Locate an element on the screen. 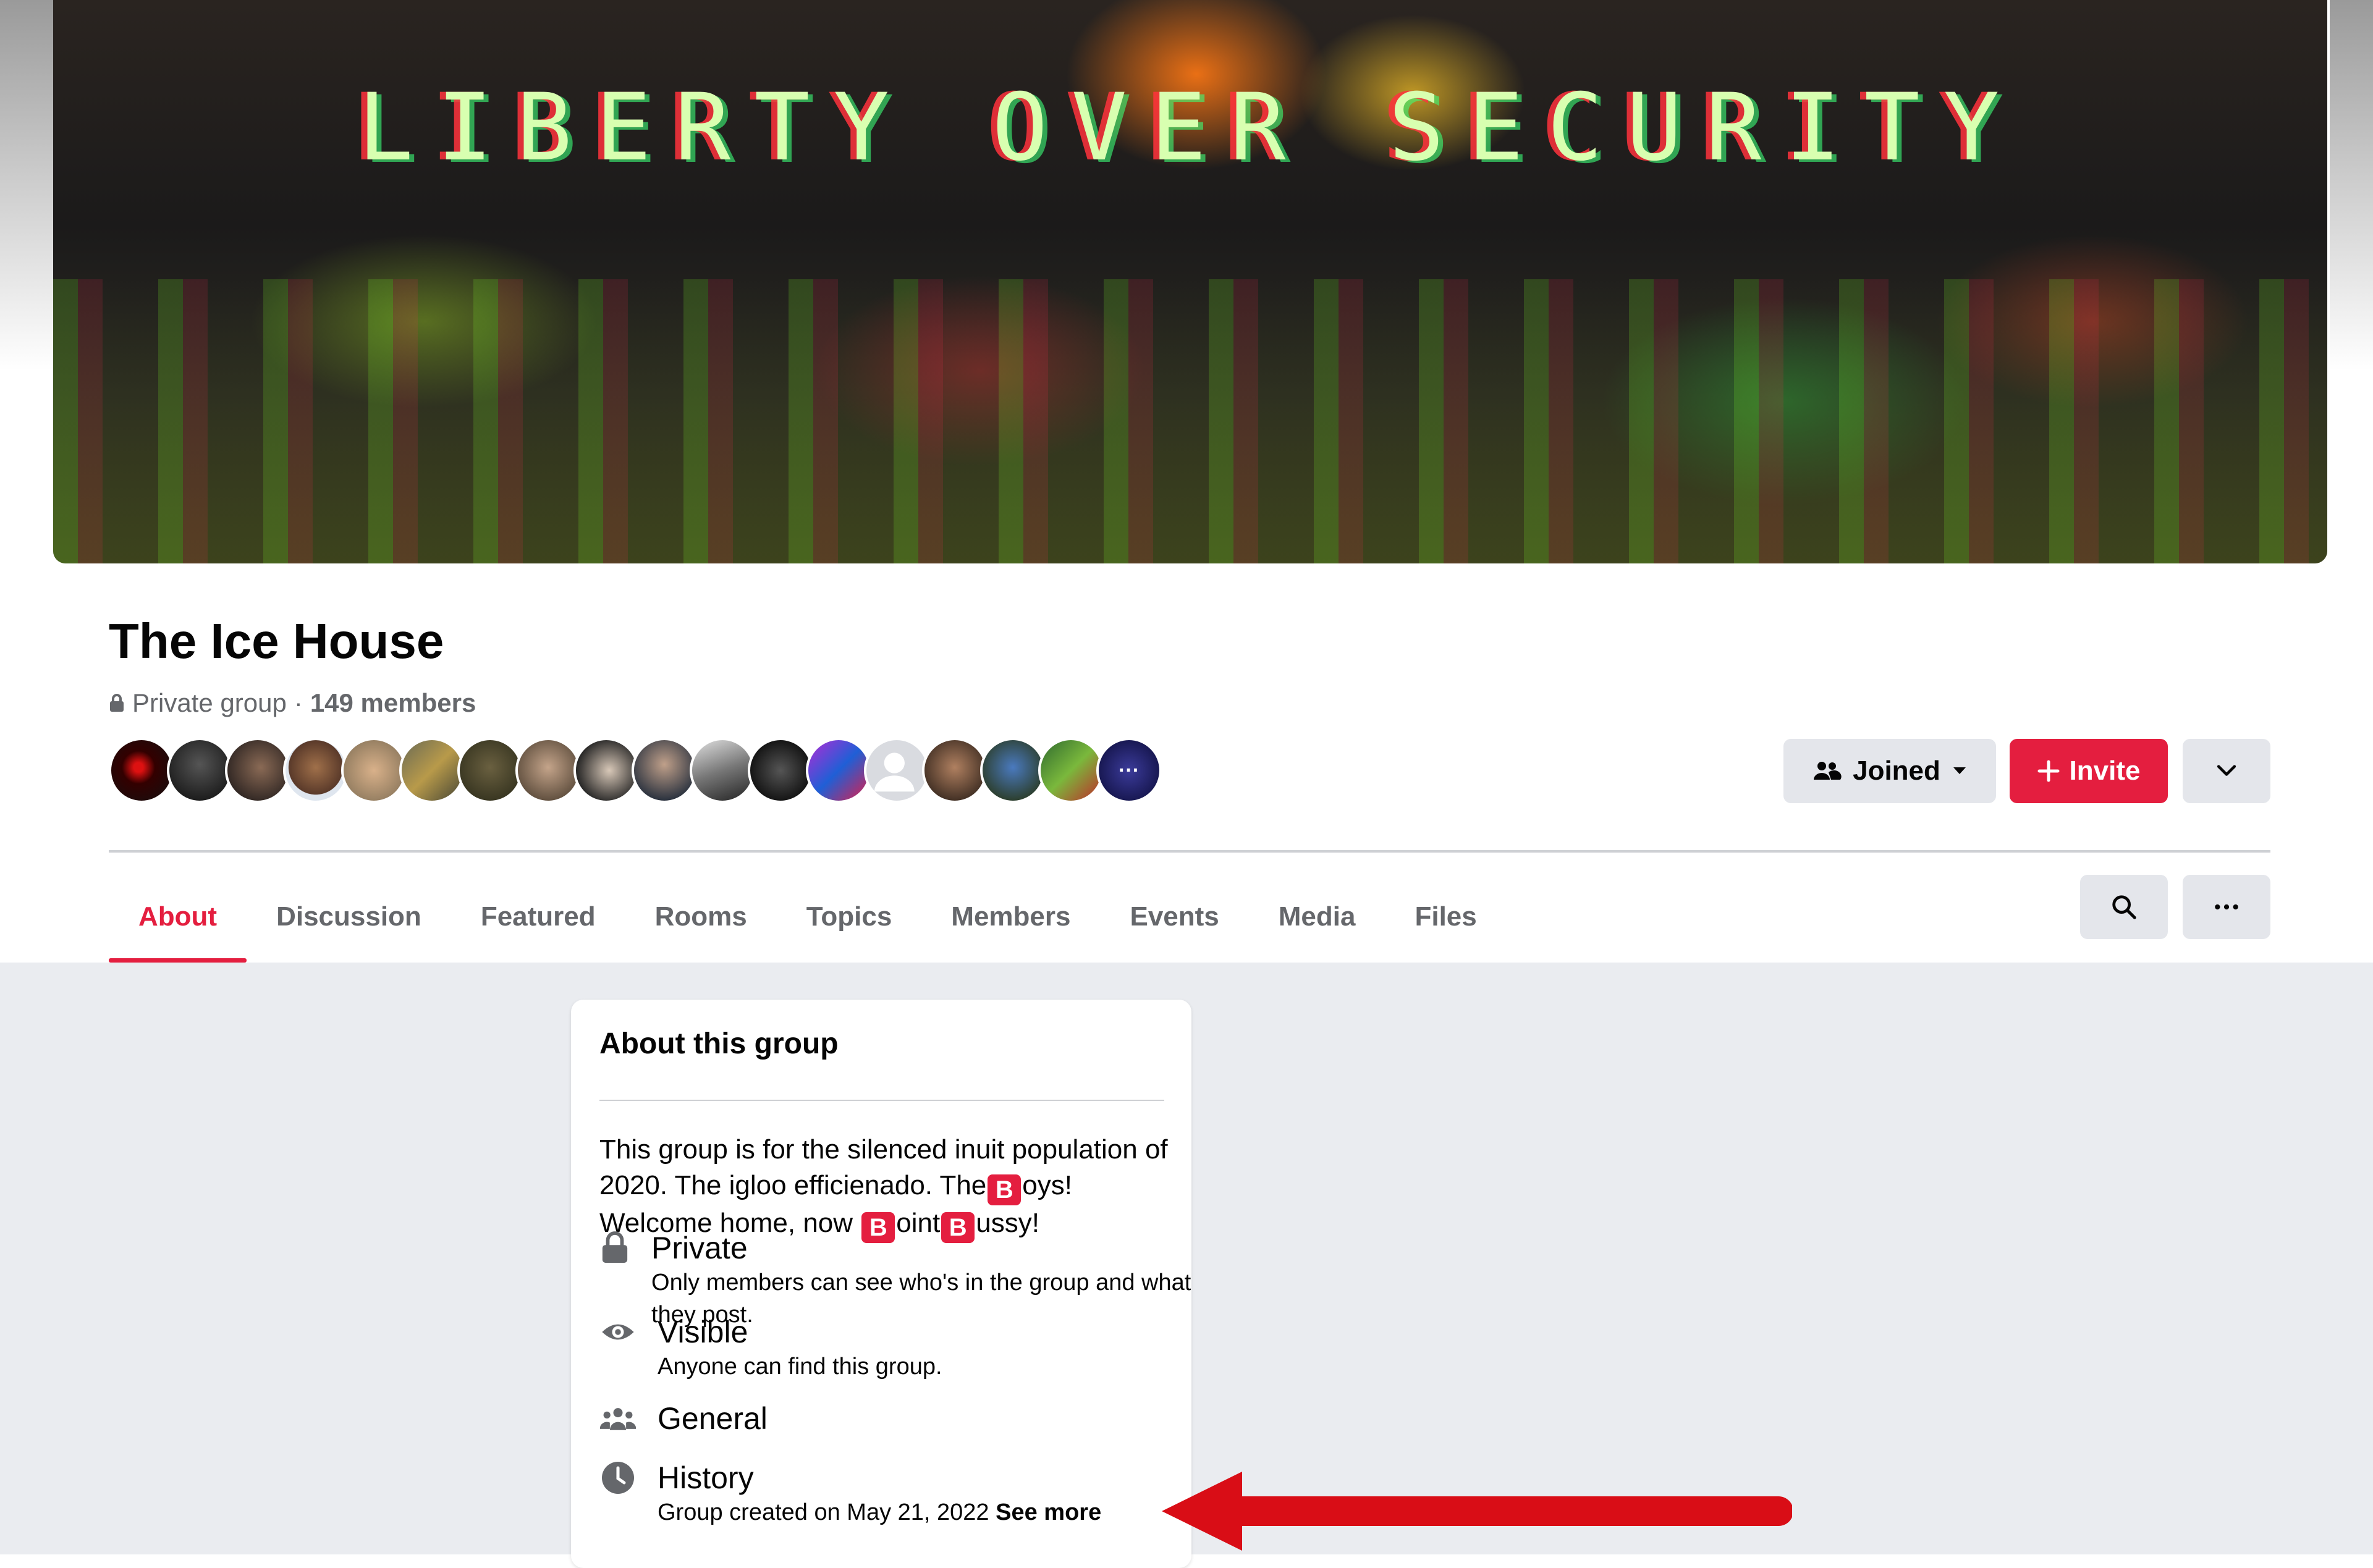 Image resolution: width=2373 pixels, height=1568 pixels. more-options-button is located at coordinates (2226, 907).